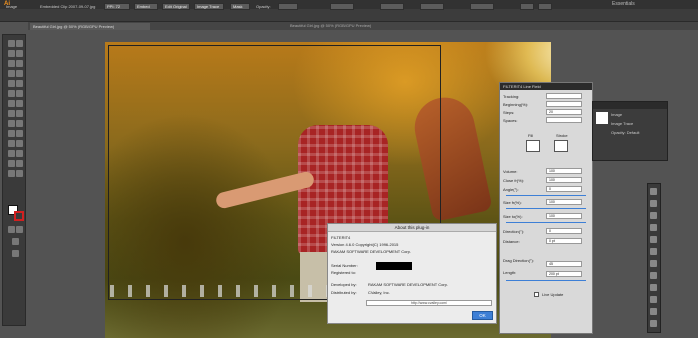 The image size is (698, 338). What do you see at coordinates (564, 264) in the screenshot?
I see `drag-direction-field: 45` at bounding box center [564, 264].